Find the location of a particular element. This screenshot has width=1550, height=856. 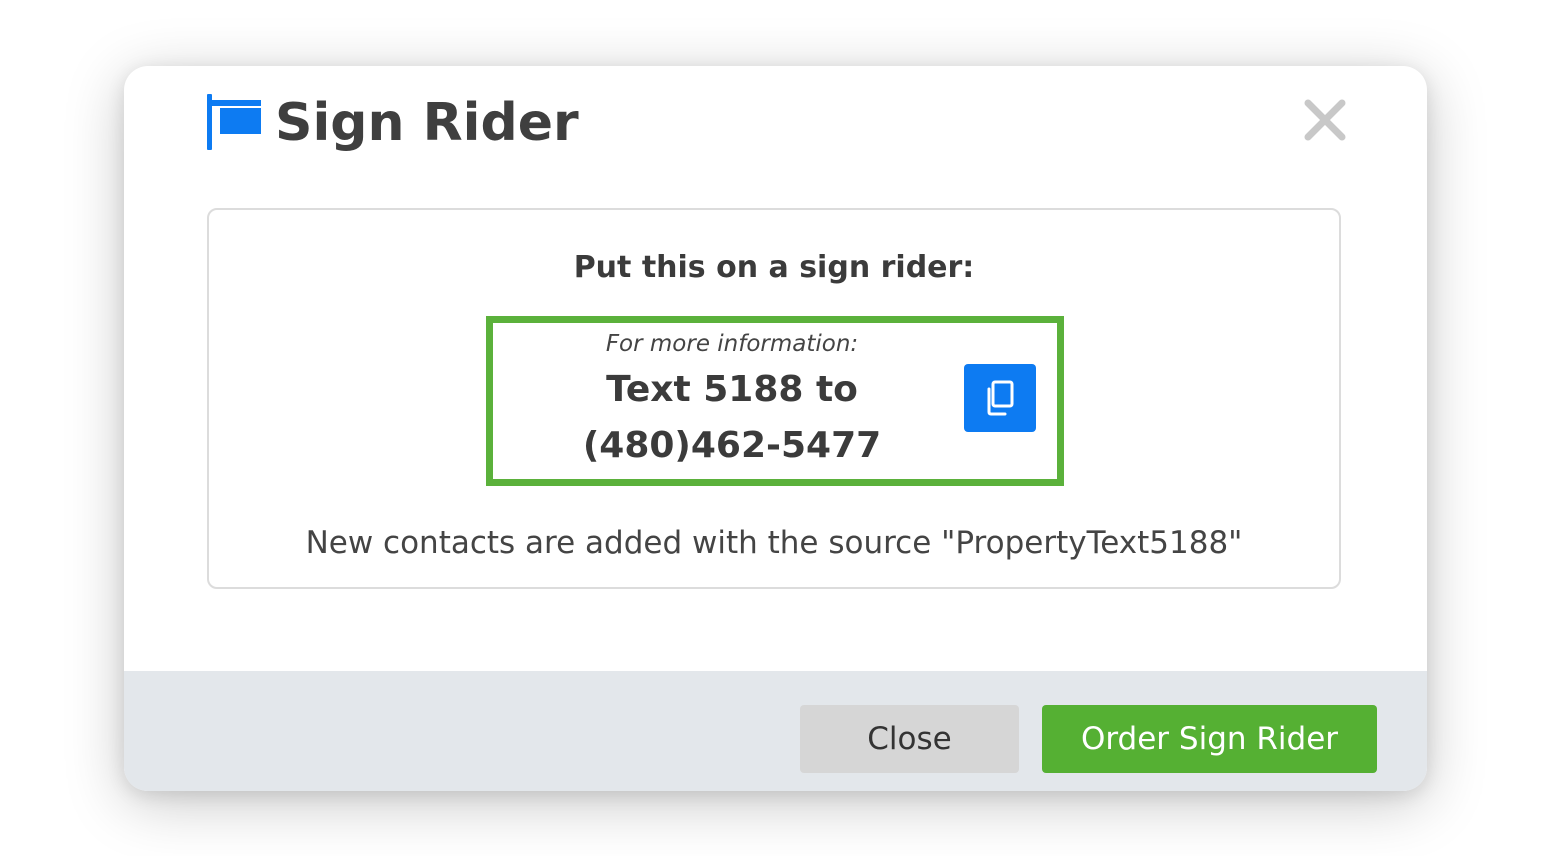

rider-phone-number: (480)462-5477 is located at coordinates (732, 445).